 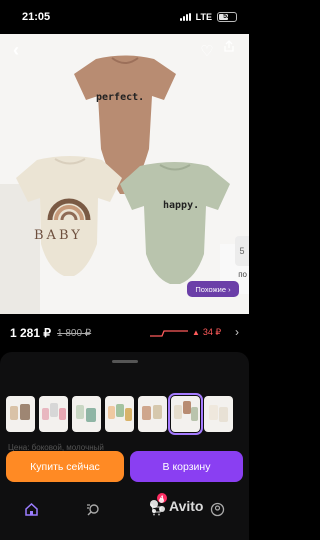 I want to click on status-time: 21:05, so click(x=36, y=17).